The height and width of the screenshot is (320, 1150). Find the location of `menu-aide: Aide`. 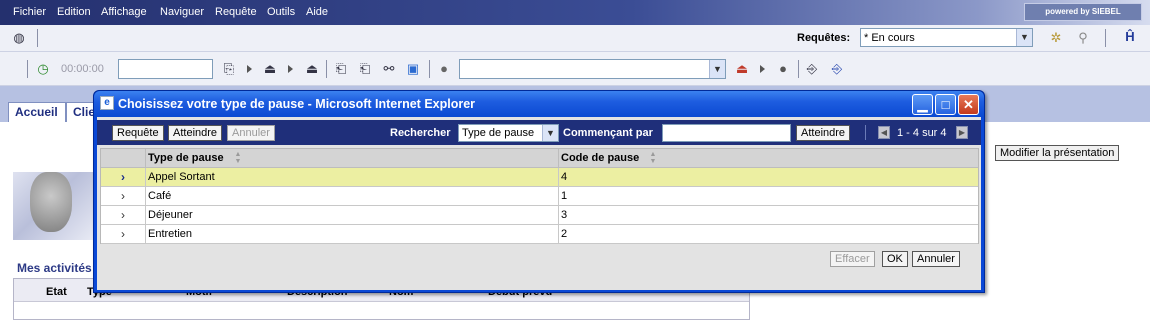

menu-aide: Aide is located at coordinates (317, 12).